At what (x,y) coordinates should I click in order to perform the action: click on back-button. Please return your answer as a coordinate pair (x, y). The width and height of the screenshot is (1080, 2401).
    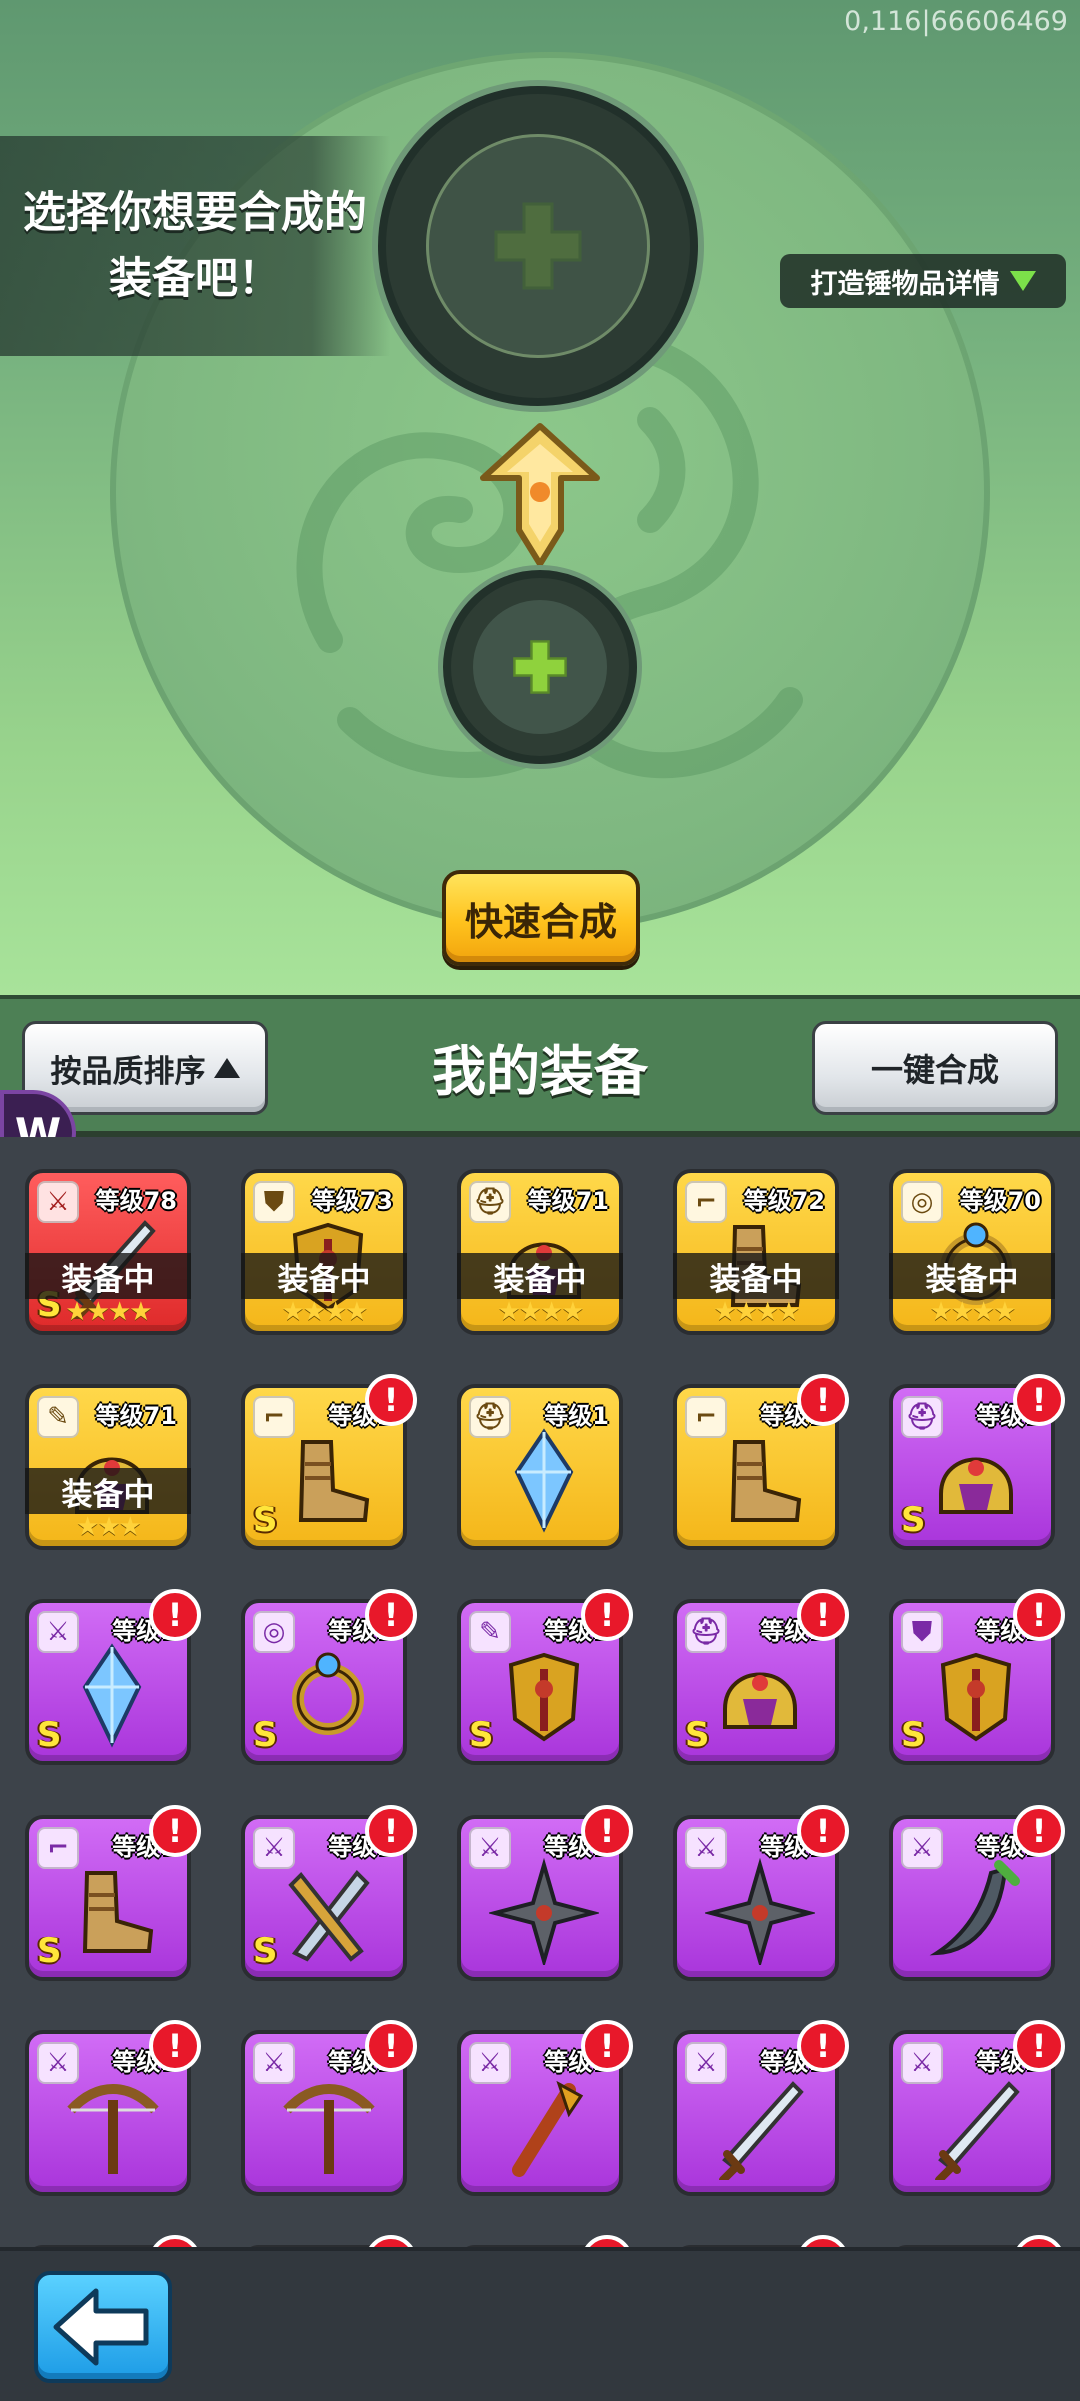
    Looking at the image, I should click on (103, 2327).